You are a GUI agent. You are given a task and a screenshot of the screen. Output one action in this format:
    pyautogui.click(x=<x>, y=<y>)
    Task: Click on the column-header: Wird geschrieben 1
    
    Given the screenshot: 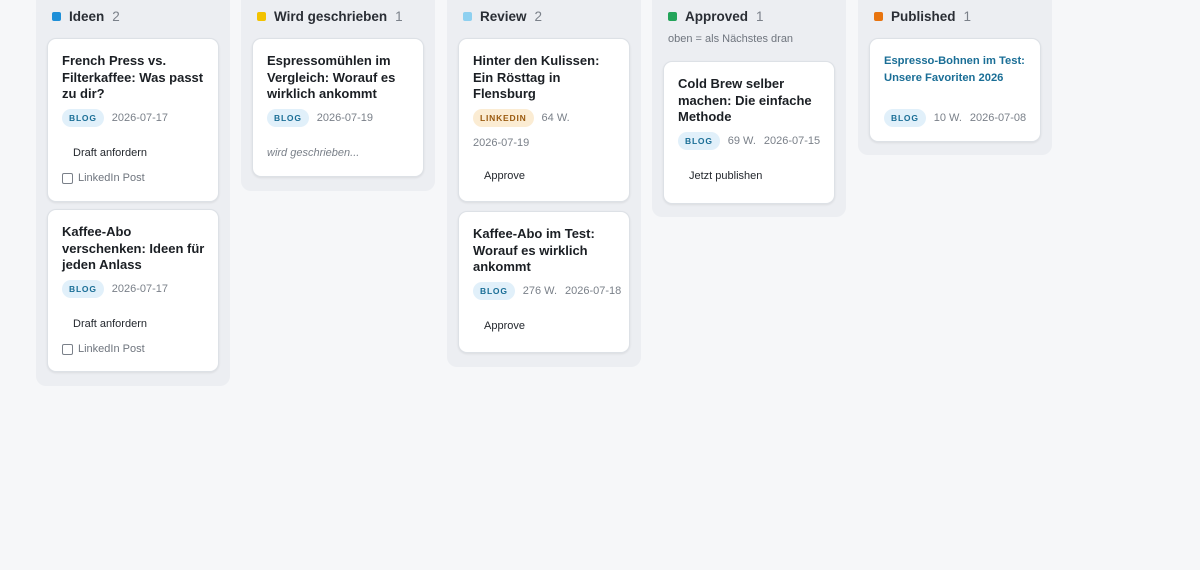 What is the action you would take?
    pyautogui.click(x=330, y=16)
    